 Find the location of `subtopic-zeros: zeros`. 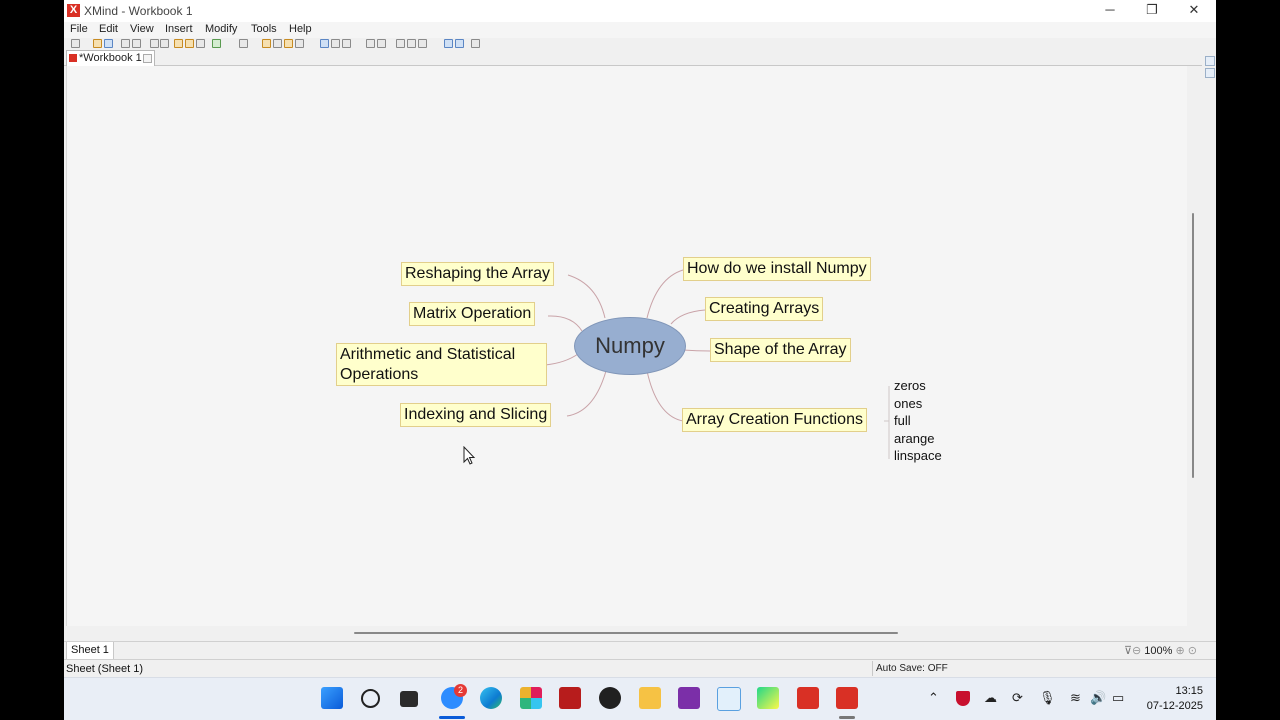

subtopic-zeros: zeros is located at coordinates (910, 386).